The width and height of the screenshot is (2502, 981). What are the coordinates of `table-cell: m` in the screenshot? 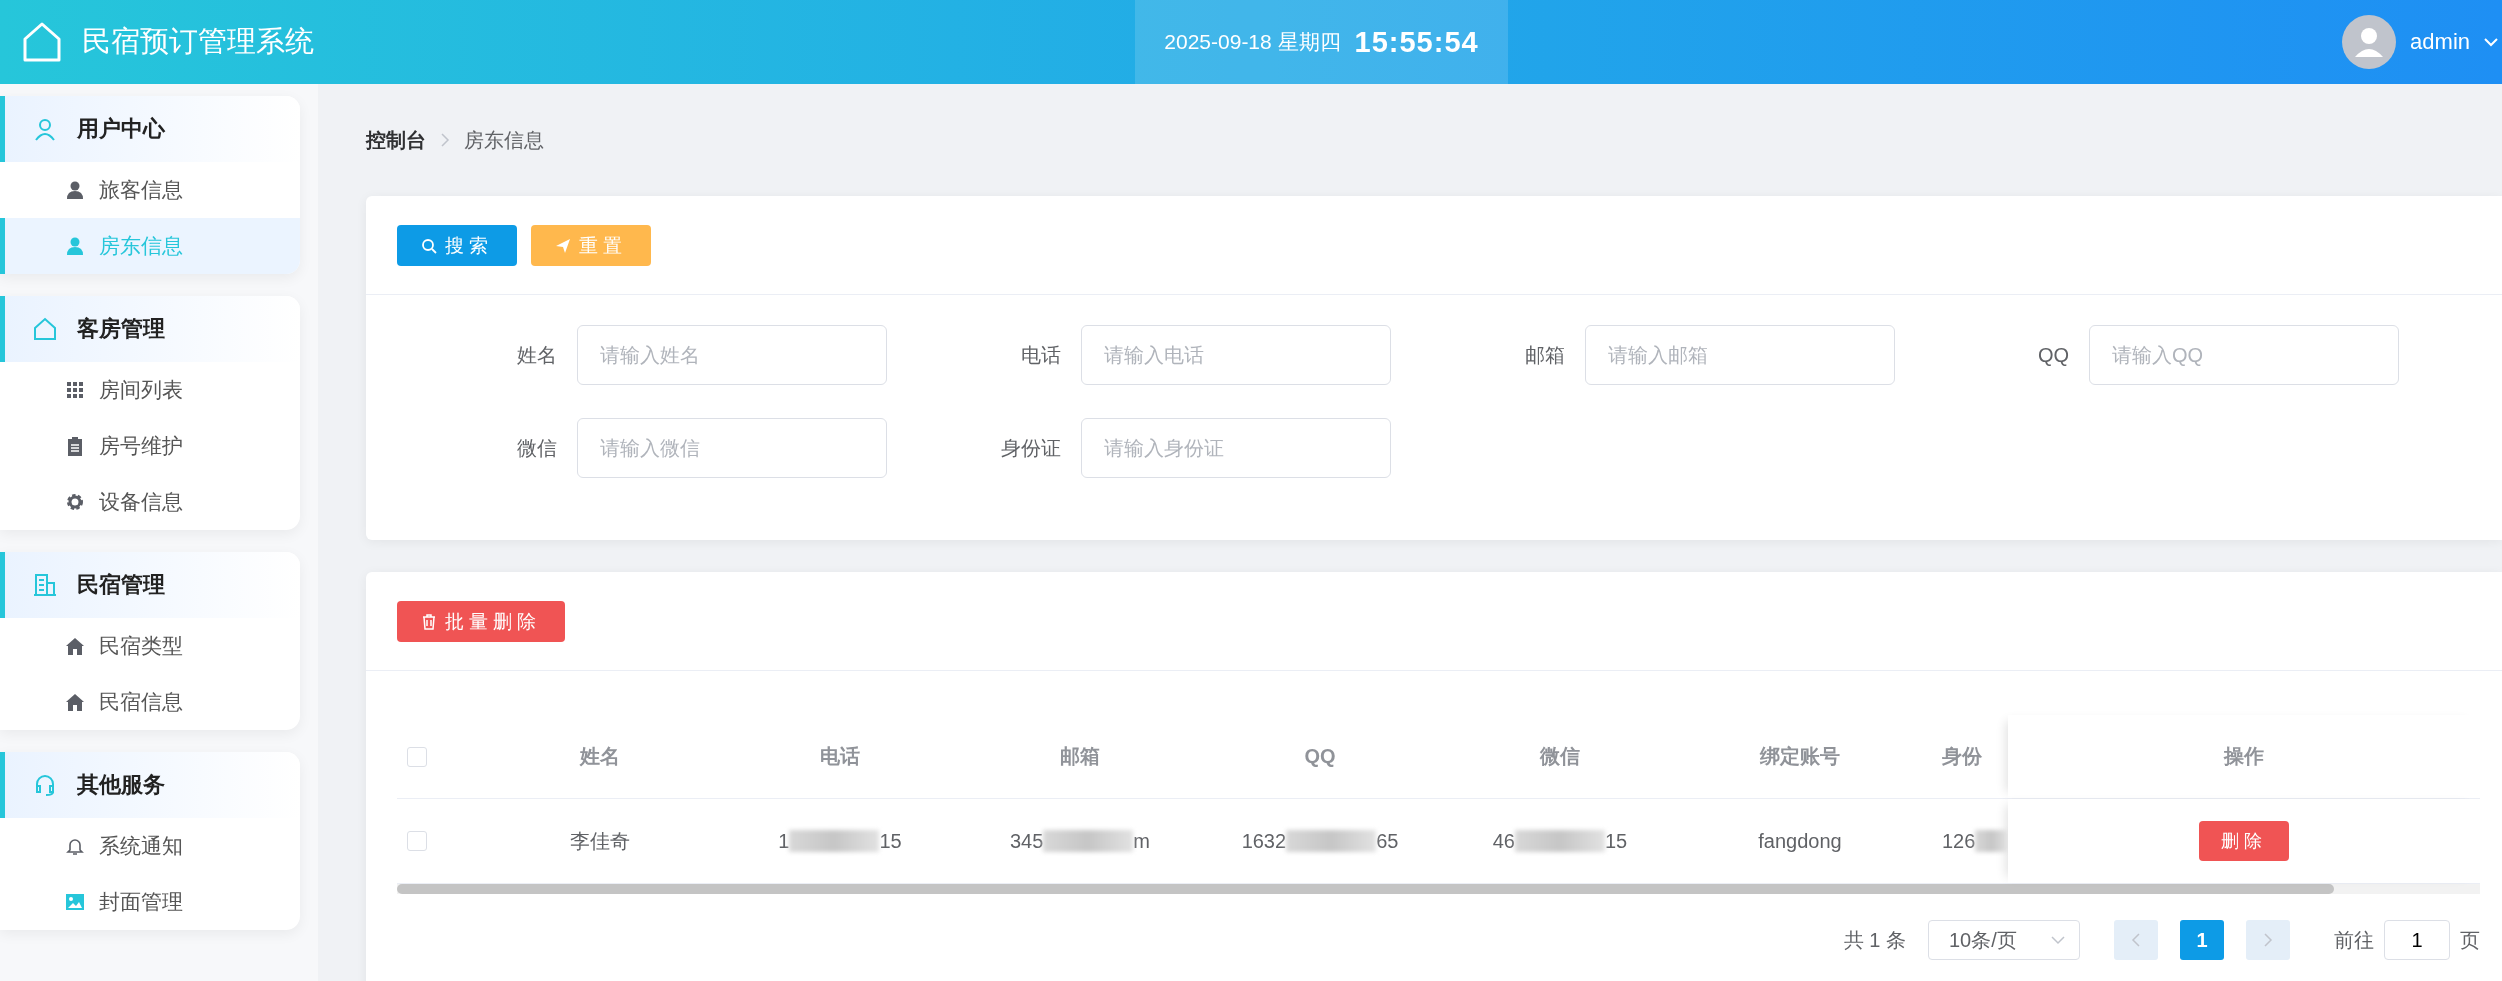 It's located at (1141, 841).